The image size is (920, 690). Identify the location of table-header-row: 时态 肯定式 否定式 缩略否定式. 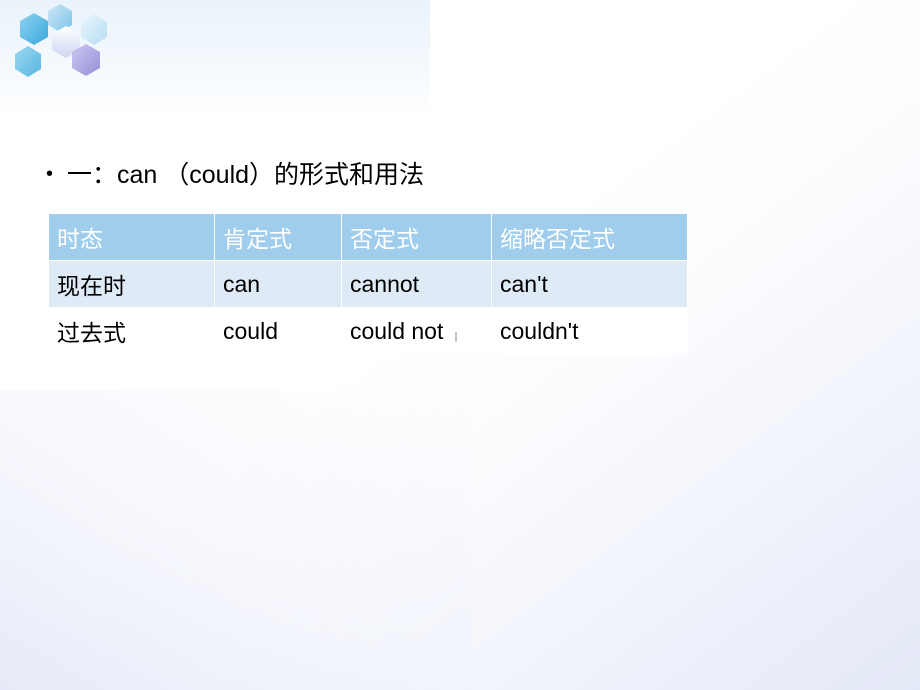
(368, 237).